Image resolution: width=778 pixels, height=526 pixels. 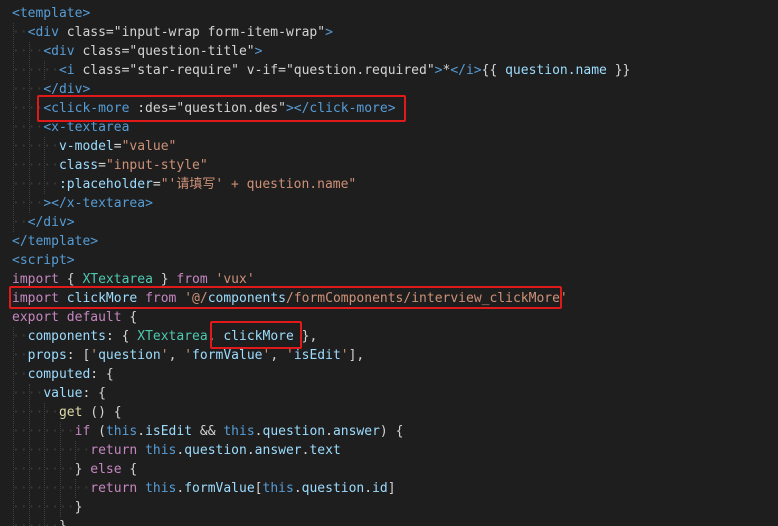 I want to click on code-line: ······class="input-style", so click(x=110, y=165).